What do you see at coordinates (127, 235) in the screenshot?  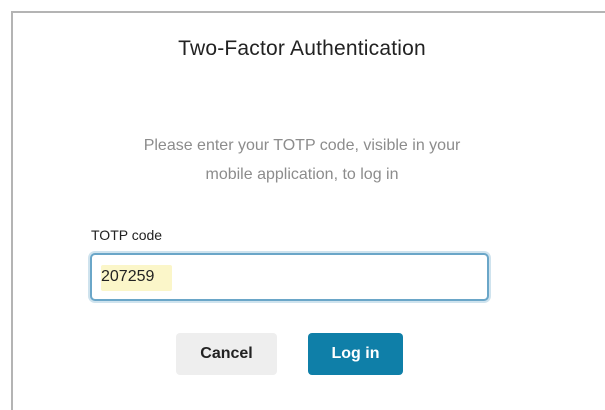 I see `totp-code-label: TOTP code` at bounding box center [127, 235].